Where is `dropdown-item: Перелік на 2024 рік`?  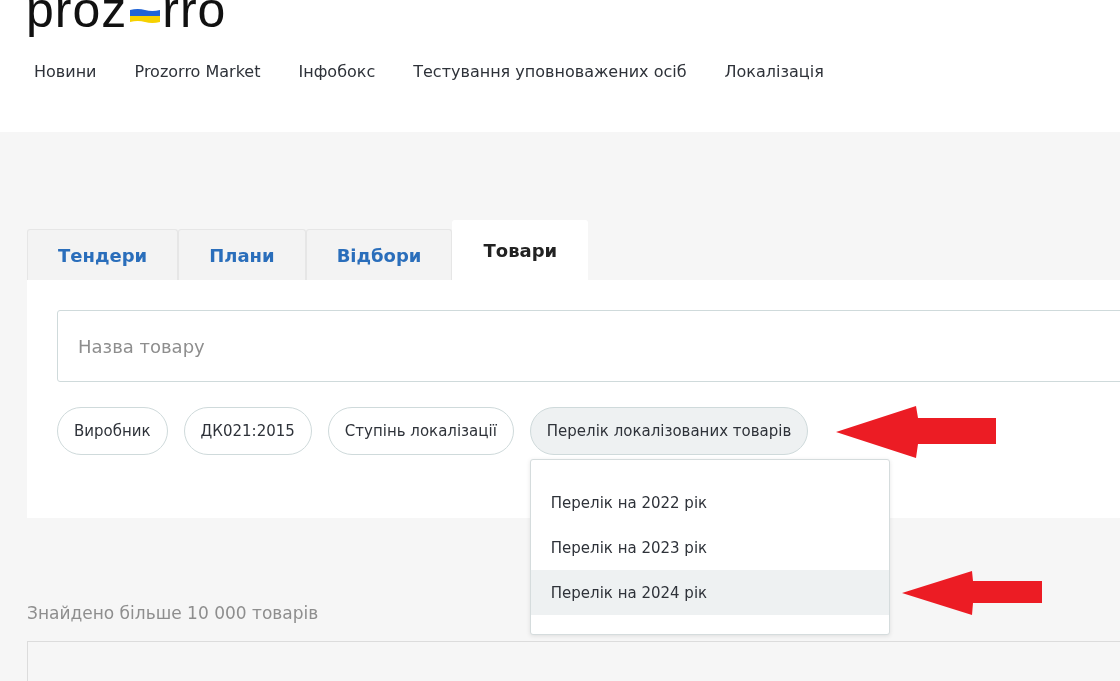
dropdown-item: Перелік на 2024 рік is located at coordinates (709, 592).